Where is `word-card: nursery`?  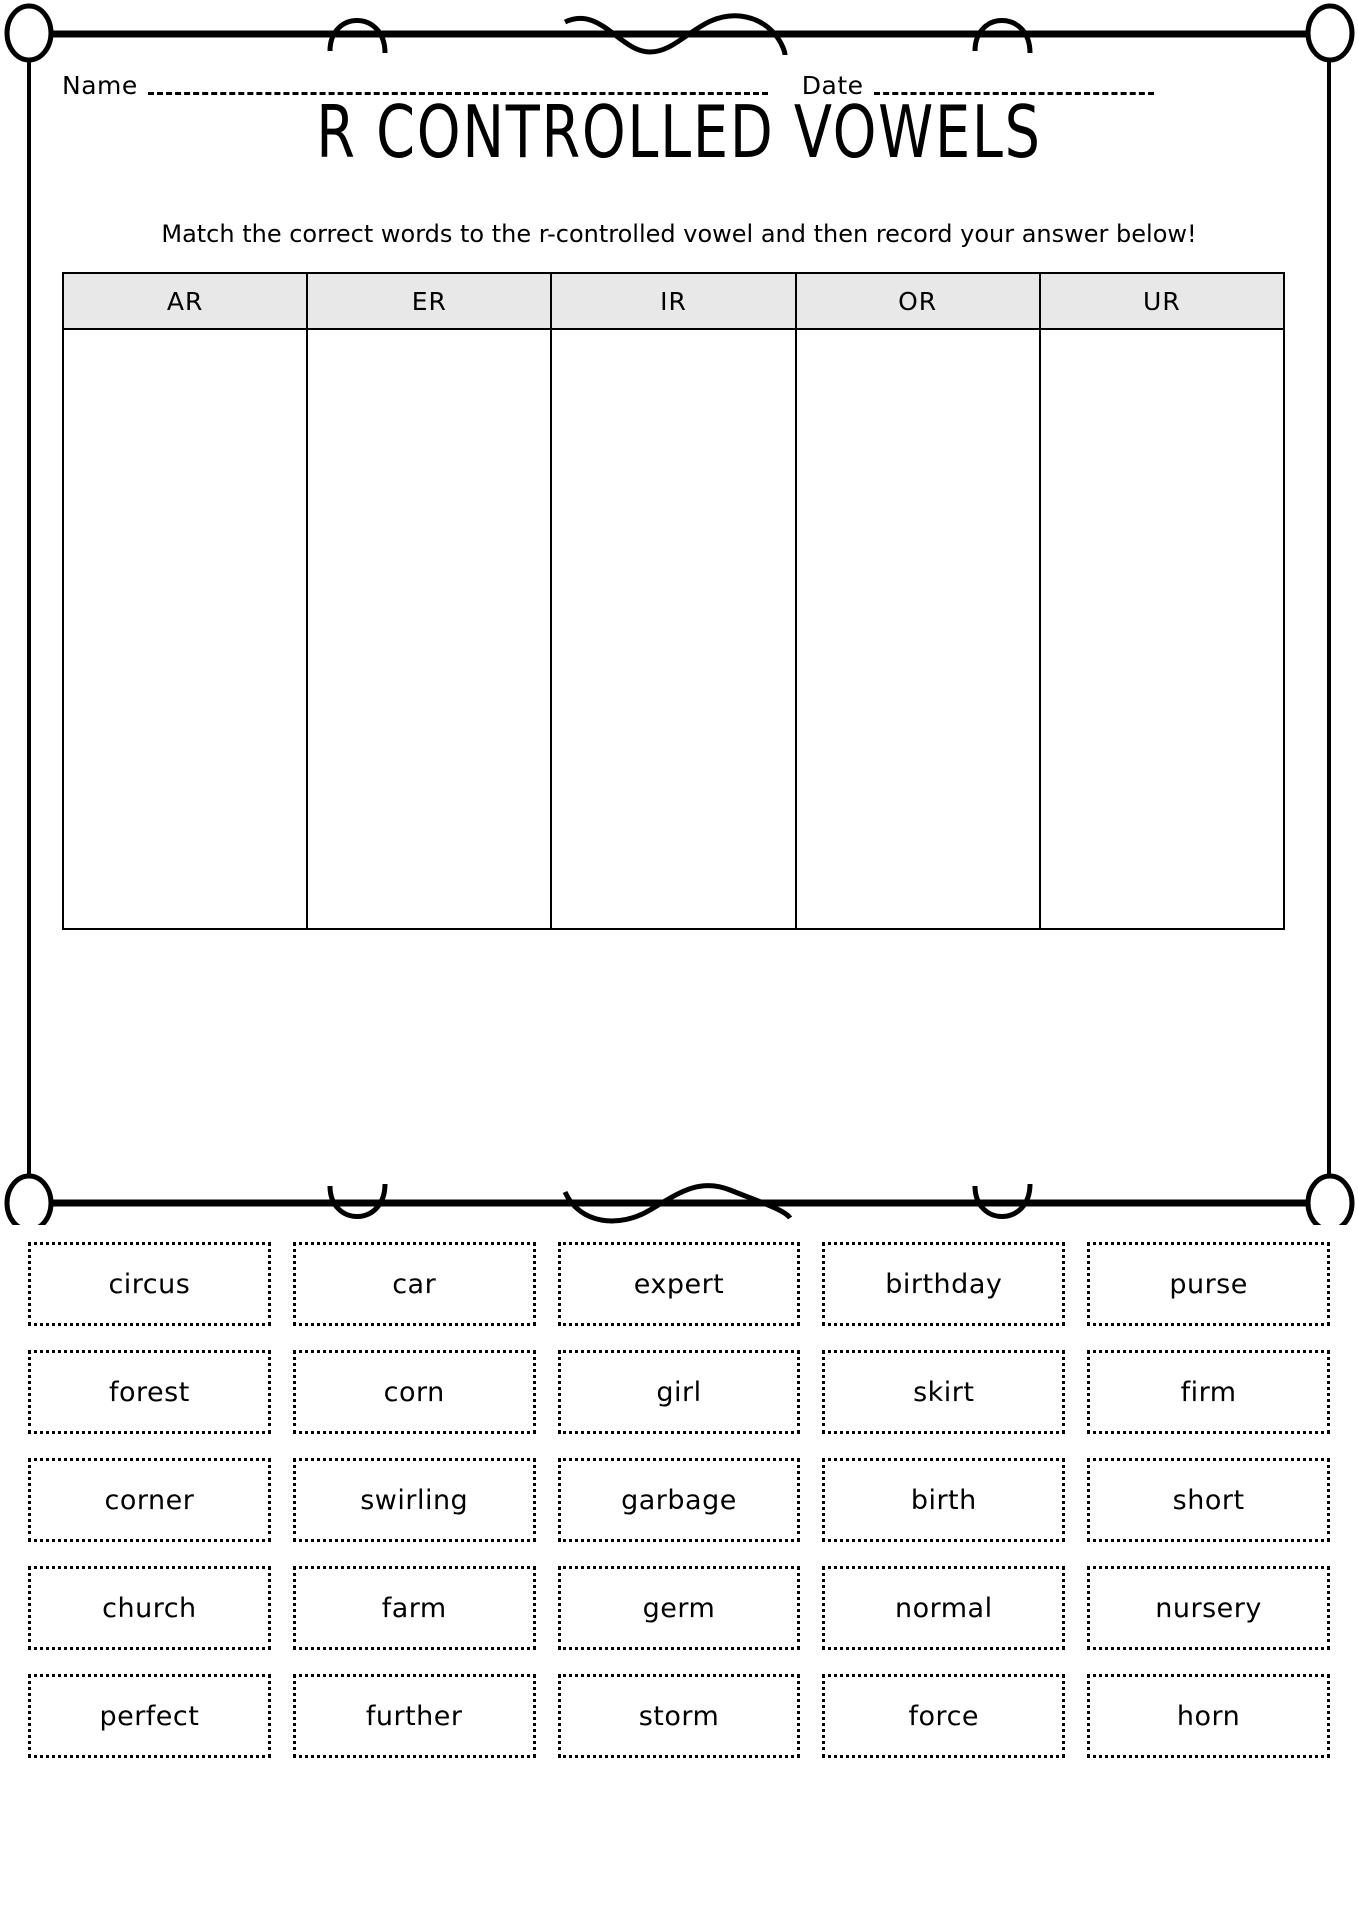 word-card: nursery is located at coordinates (1208, 1608).